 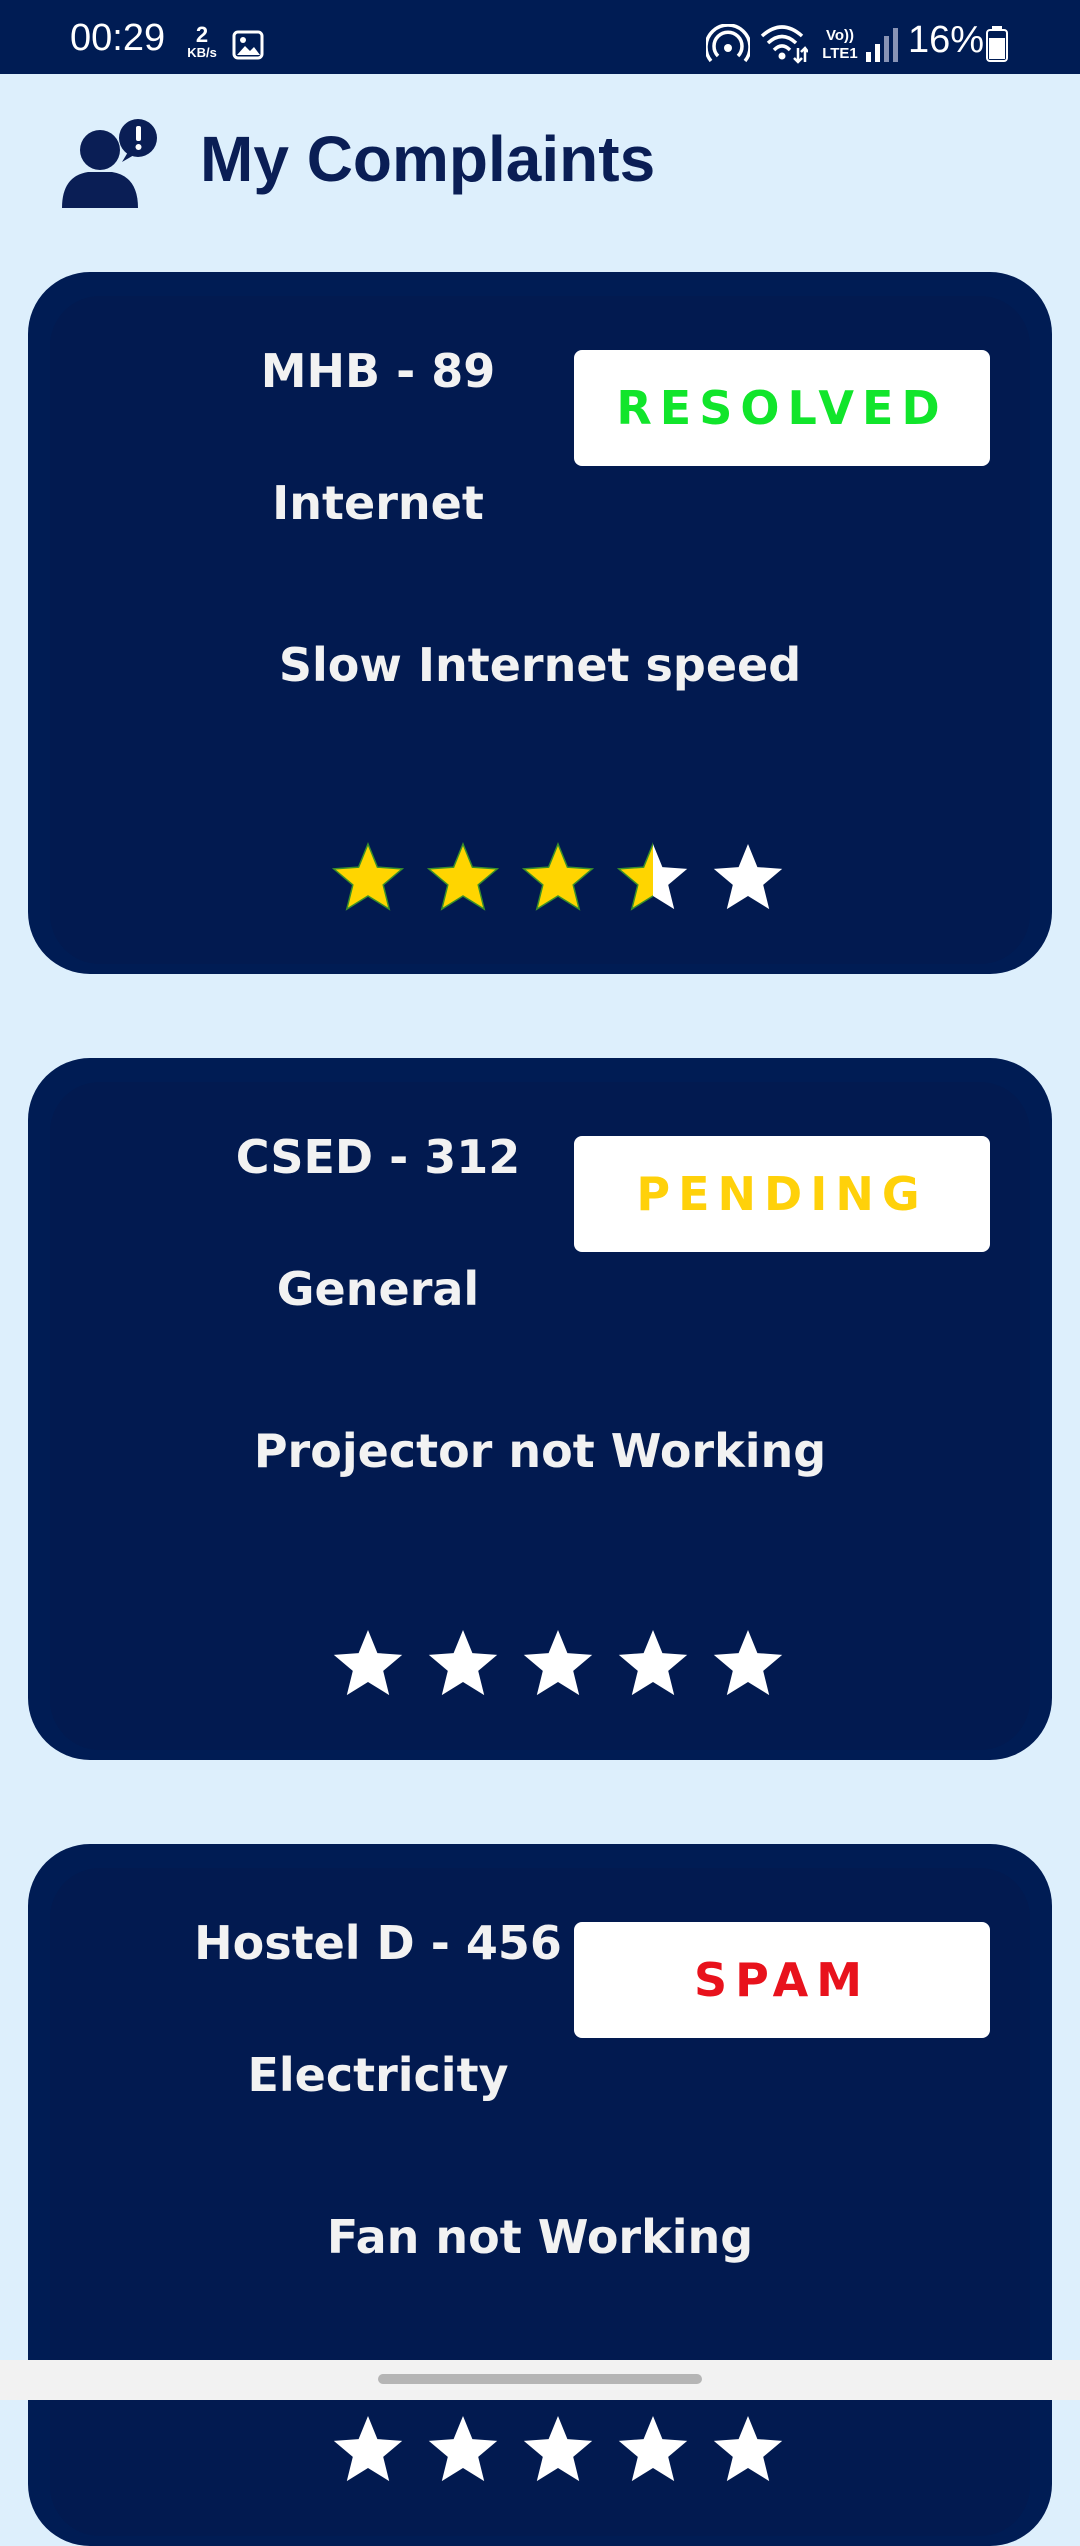 I want to click on gallery-icon, so click(x=248, y=47).